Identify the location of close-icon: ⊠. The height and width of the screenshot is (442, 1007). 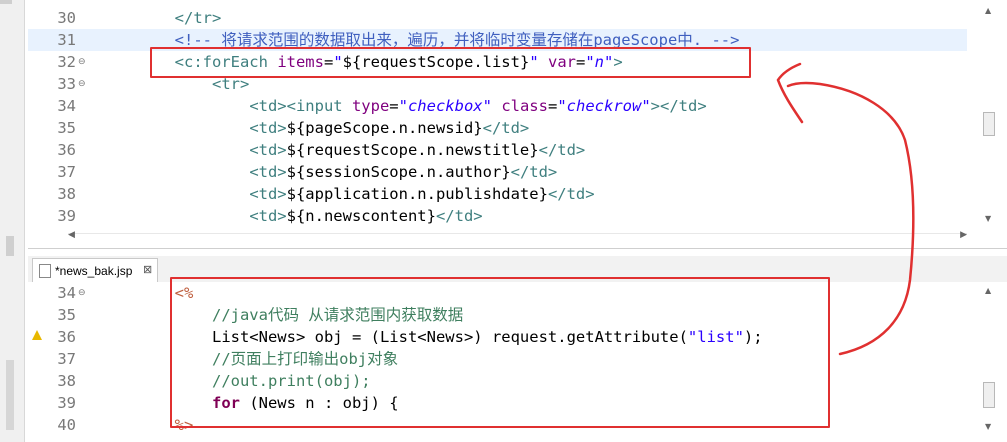
(147, 269).